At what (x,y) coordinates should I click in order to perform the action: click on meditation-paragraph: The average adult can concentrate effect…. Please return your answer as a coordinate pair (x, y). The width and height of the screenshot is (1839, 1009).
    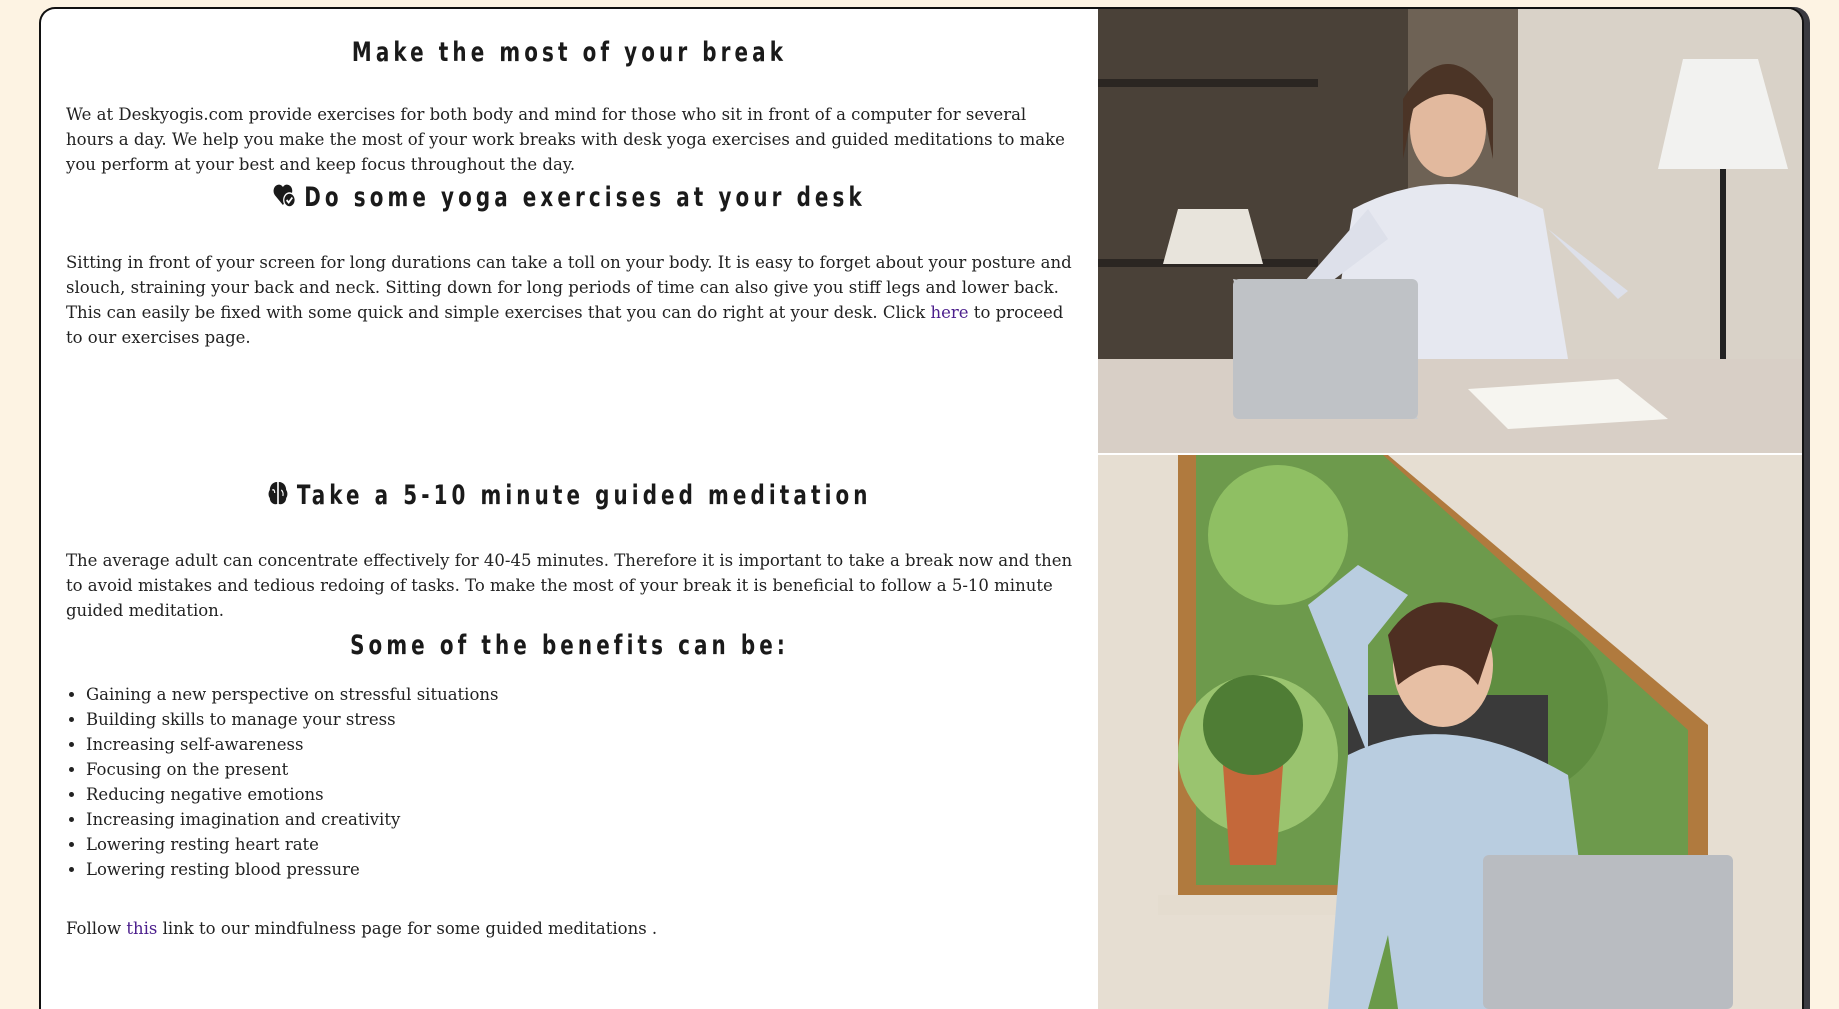
    Looking at the image, I should click on (569, 585).